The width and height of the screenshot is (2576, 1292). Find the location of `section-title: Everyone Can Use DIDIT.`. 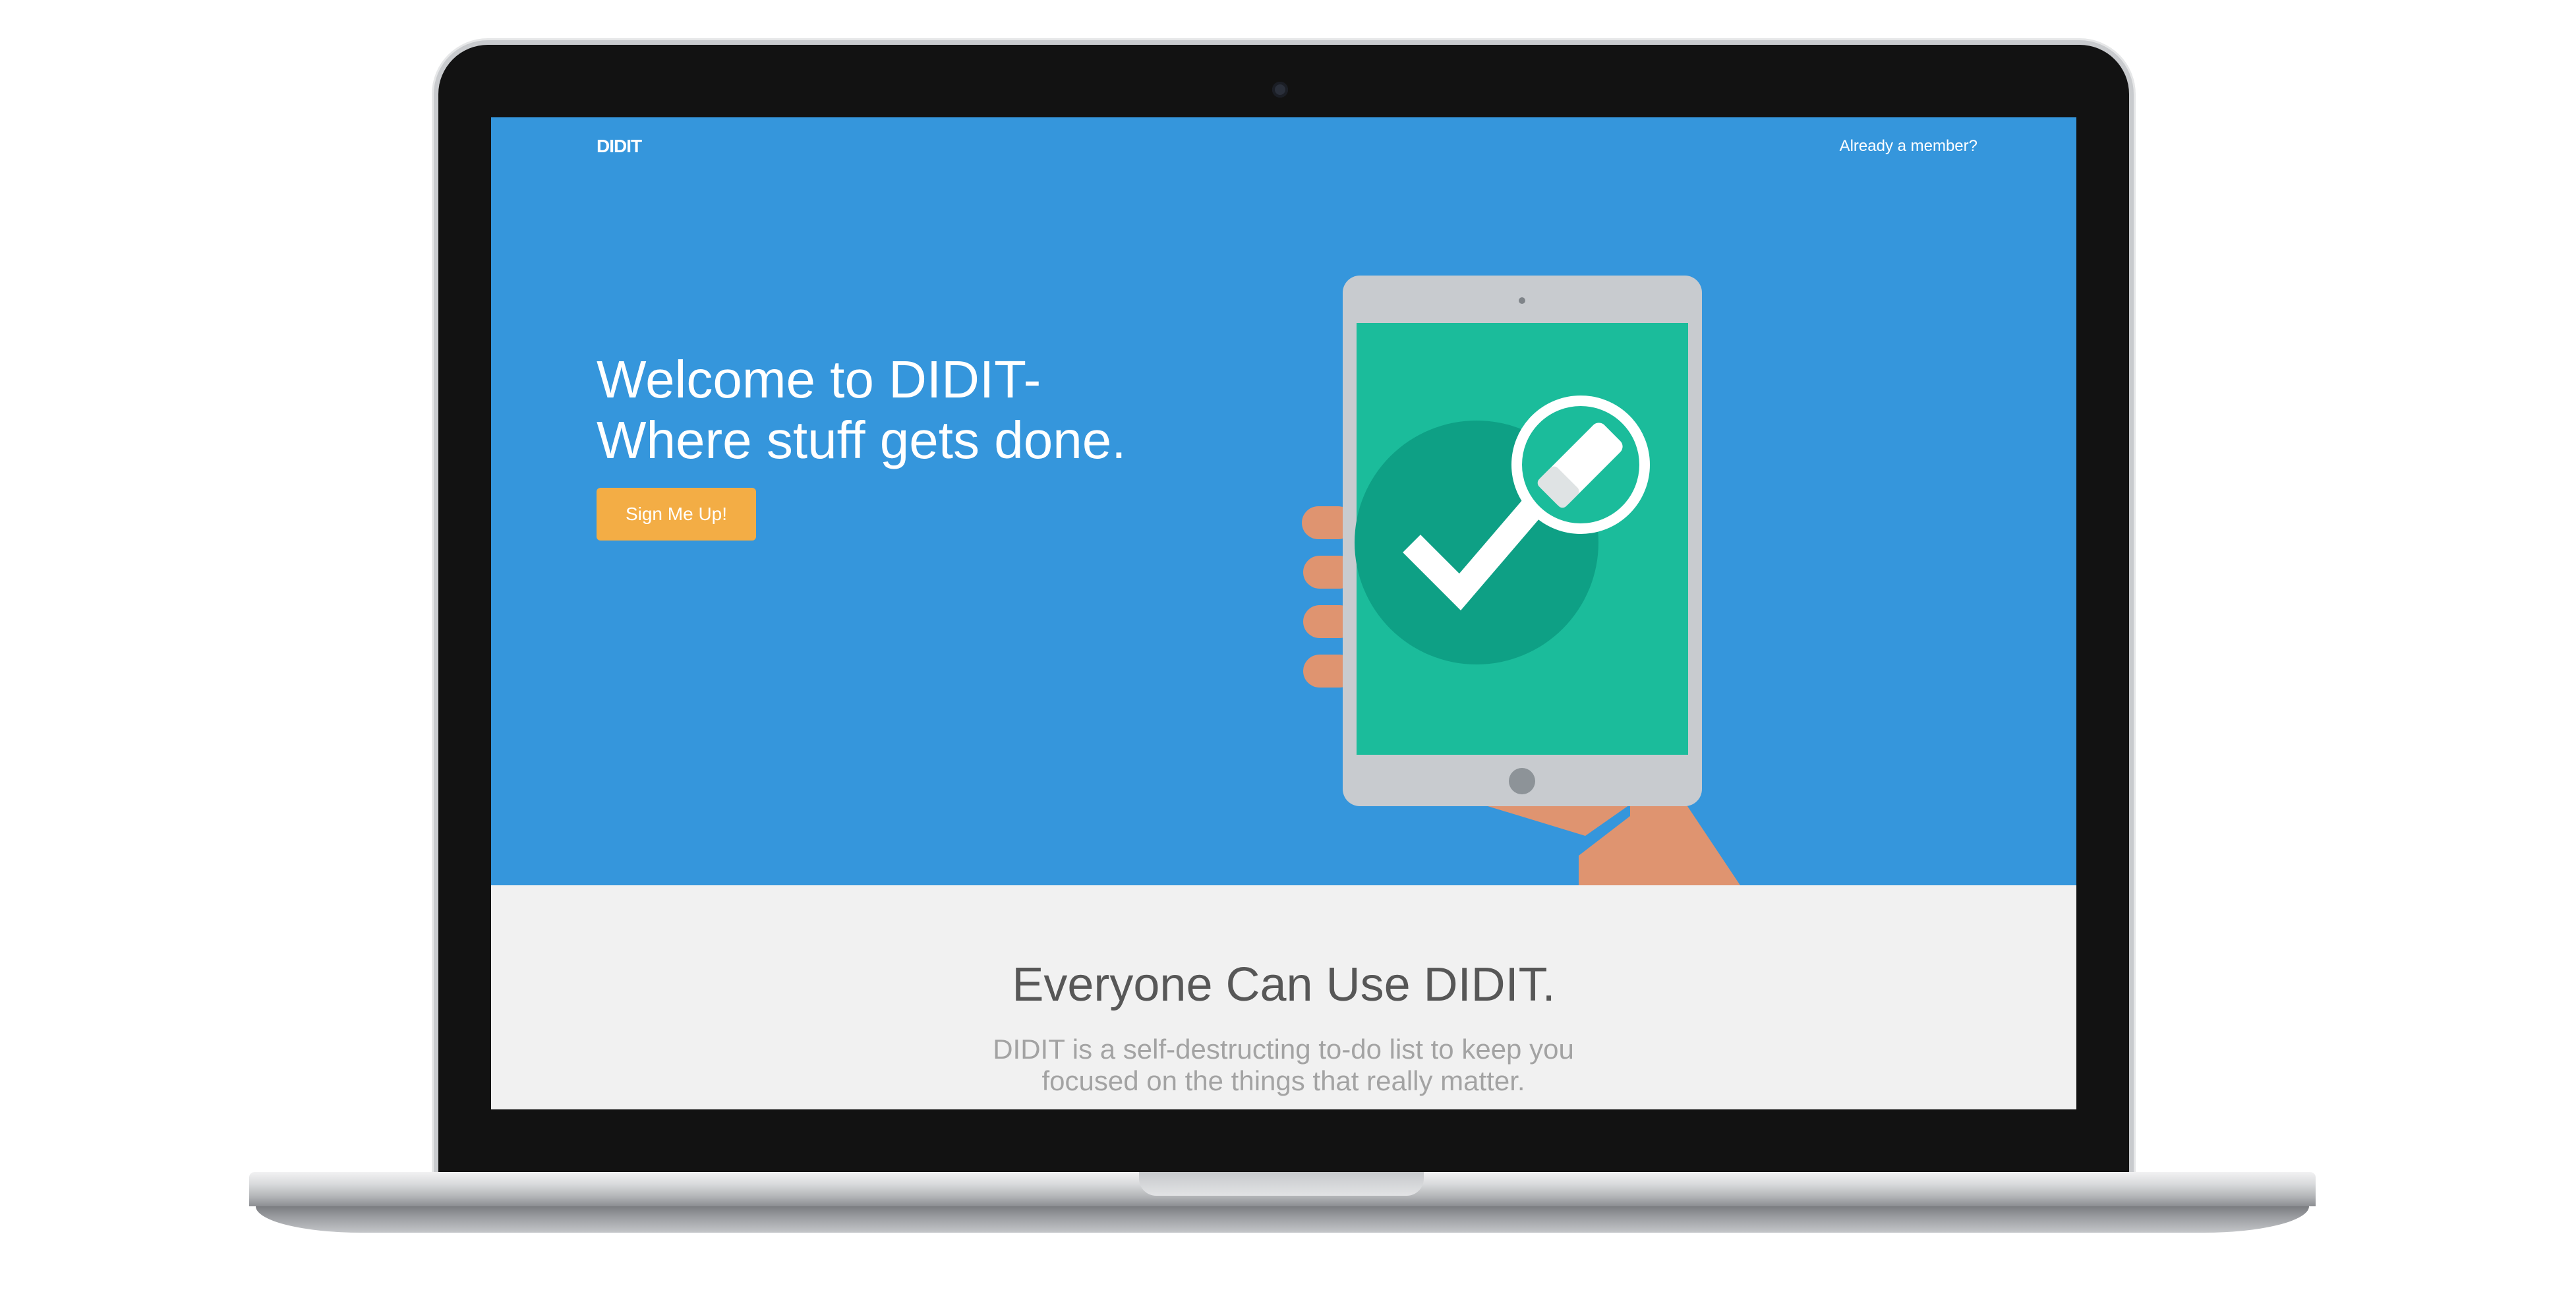

section-title: Everyone Can Use DIDIT. is located at coordinates (1284, 984).